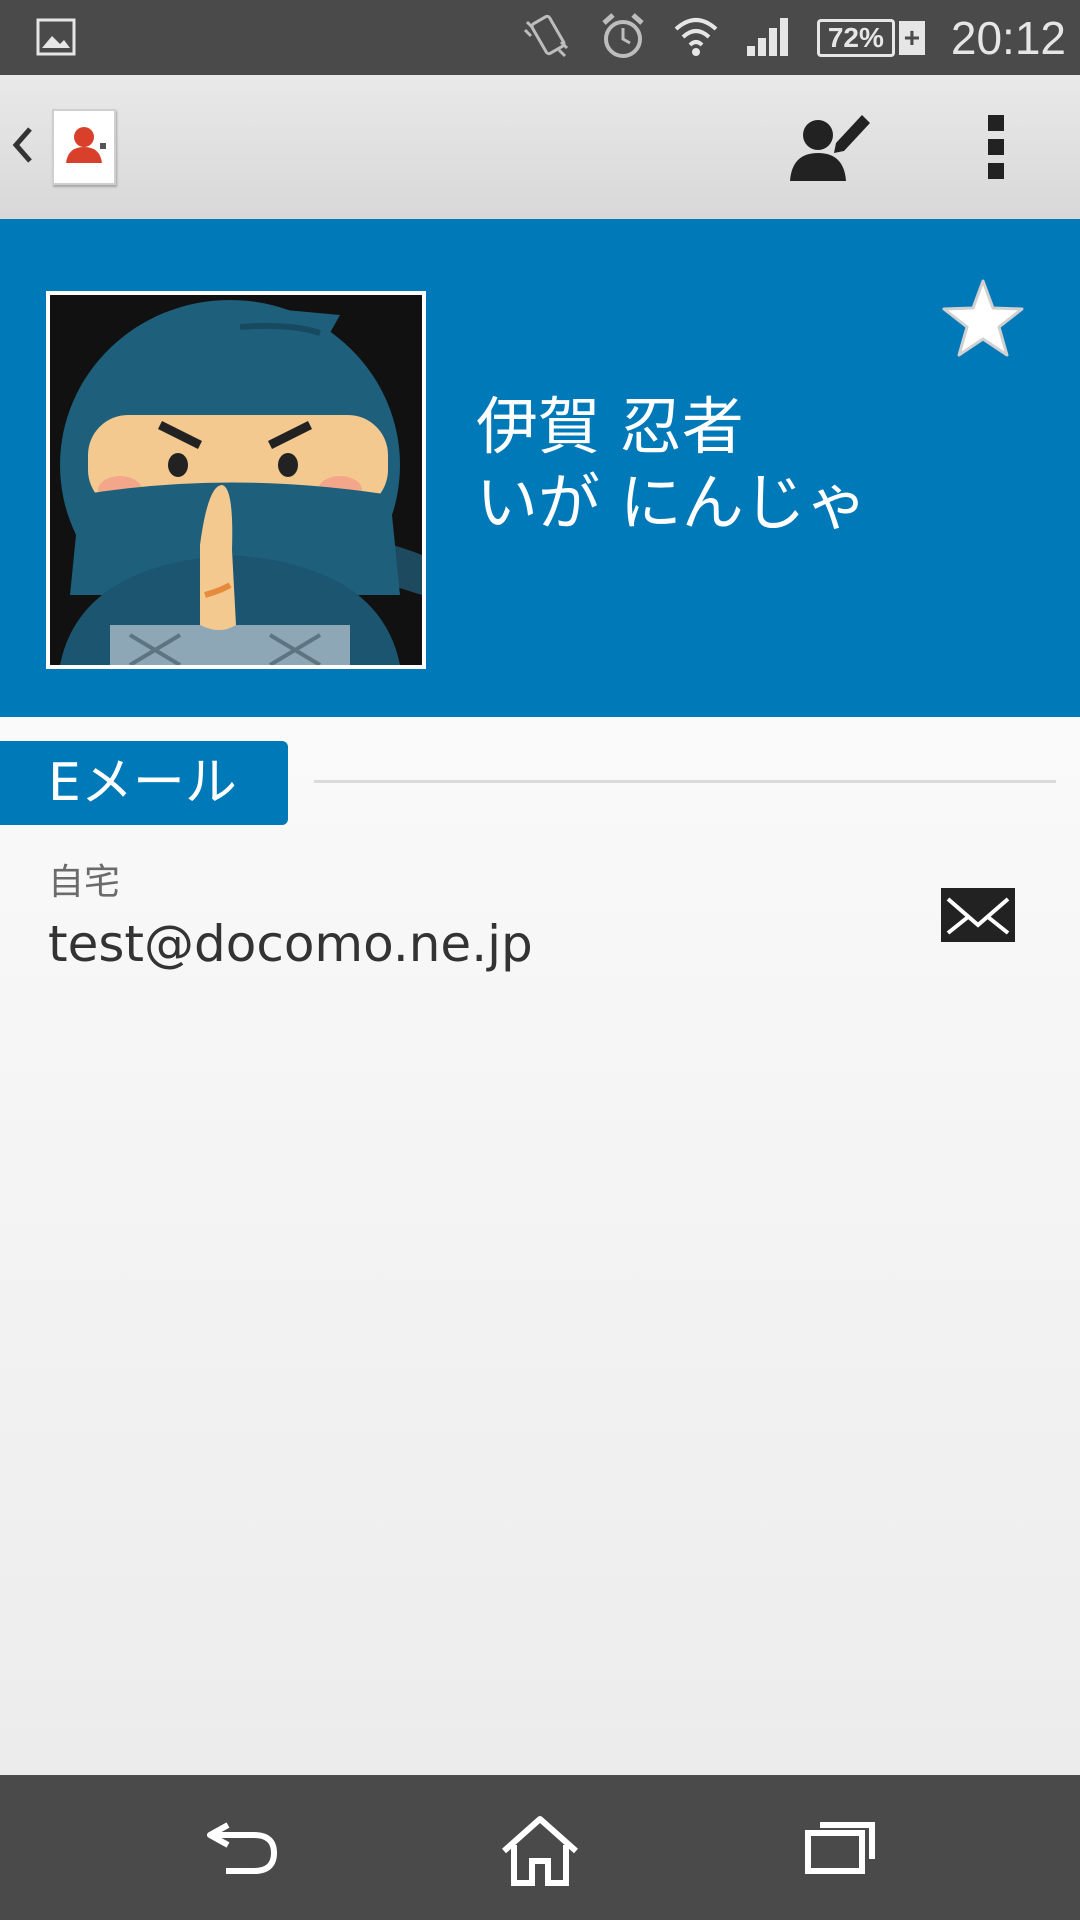  I want to click on battery-icon: 72% +, so click(870, 37).